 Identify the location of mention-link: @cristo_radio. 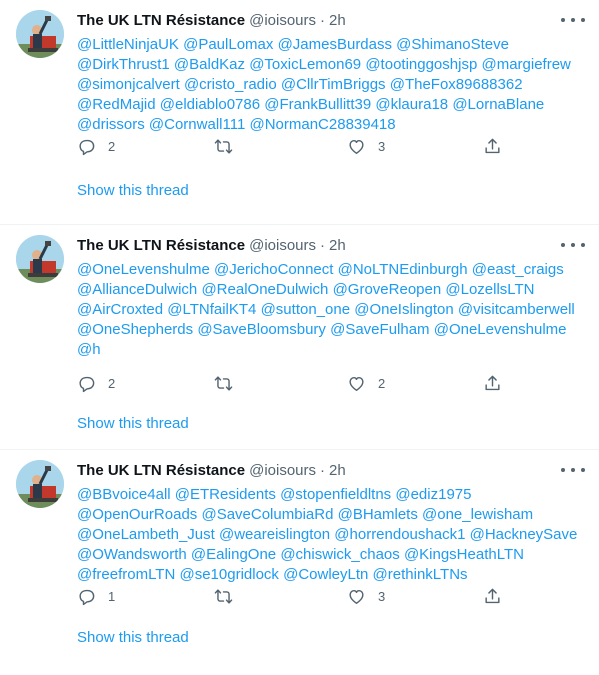
(230, 84).